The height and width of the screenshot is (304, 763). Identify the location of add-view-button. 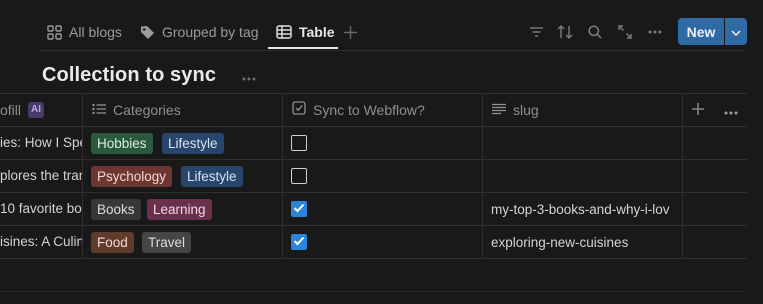
(350, 32).